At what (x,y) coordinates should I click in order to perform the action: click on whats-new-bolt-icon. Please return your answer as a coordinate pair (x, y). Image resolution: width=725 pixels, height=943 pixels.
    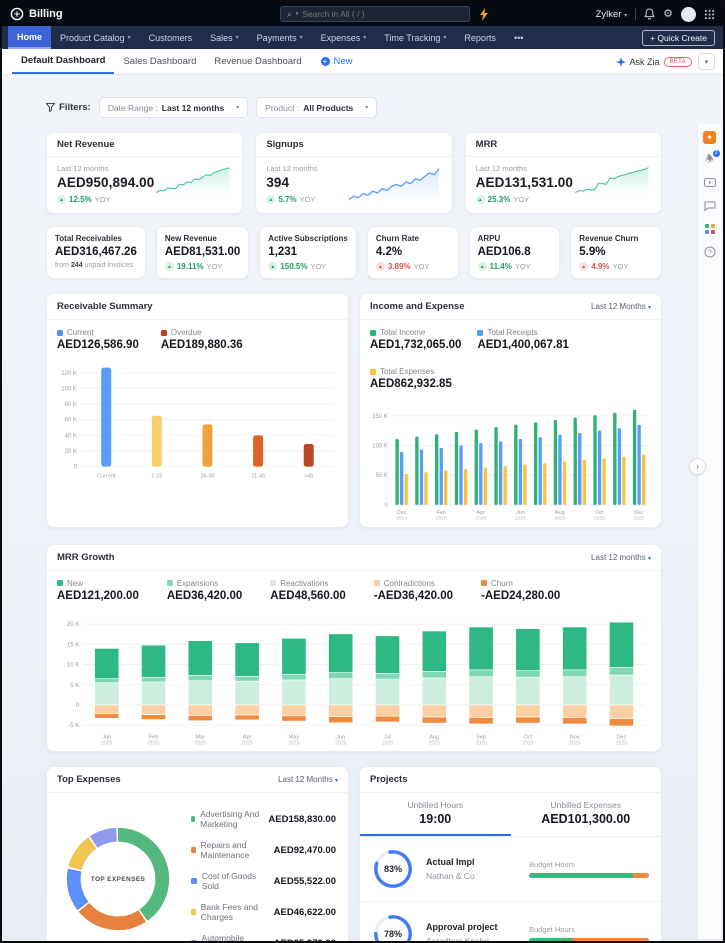
    Looking at the image, I should click on (484, 14).